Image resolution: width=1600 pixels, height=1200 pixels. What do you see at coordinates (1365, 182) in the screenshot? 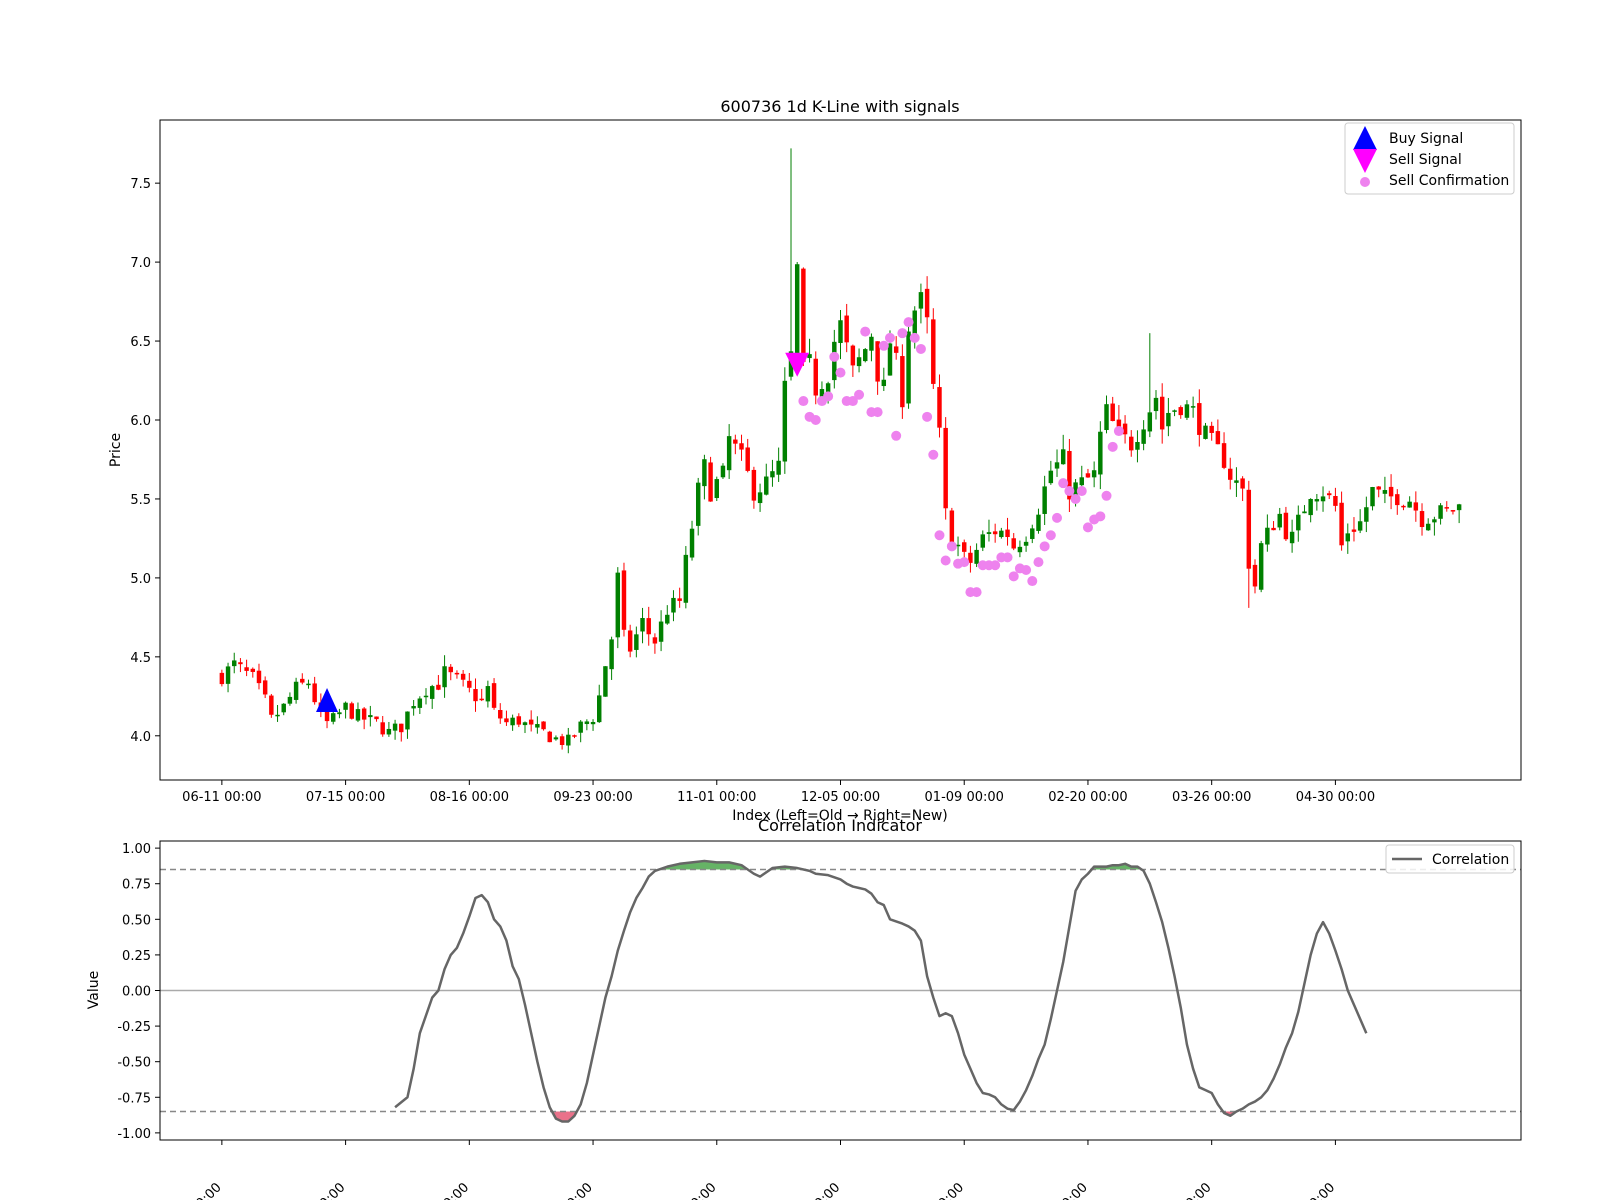
I see `legend-sell-confirmation-marker` at bounding box center [1365, 182].